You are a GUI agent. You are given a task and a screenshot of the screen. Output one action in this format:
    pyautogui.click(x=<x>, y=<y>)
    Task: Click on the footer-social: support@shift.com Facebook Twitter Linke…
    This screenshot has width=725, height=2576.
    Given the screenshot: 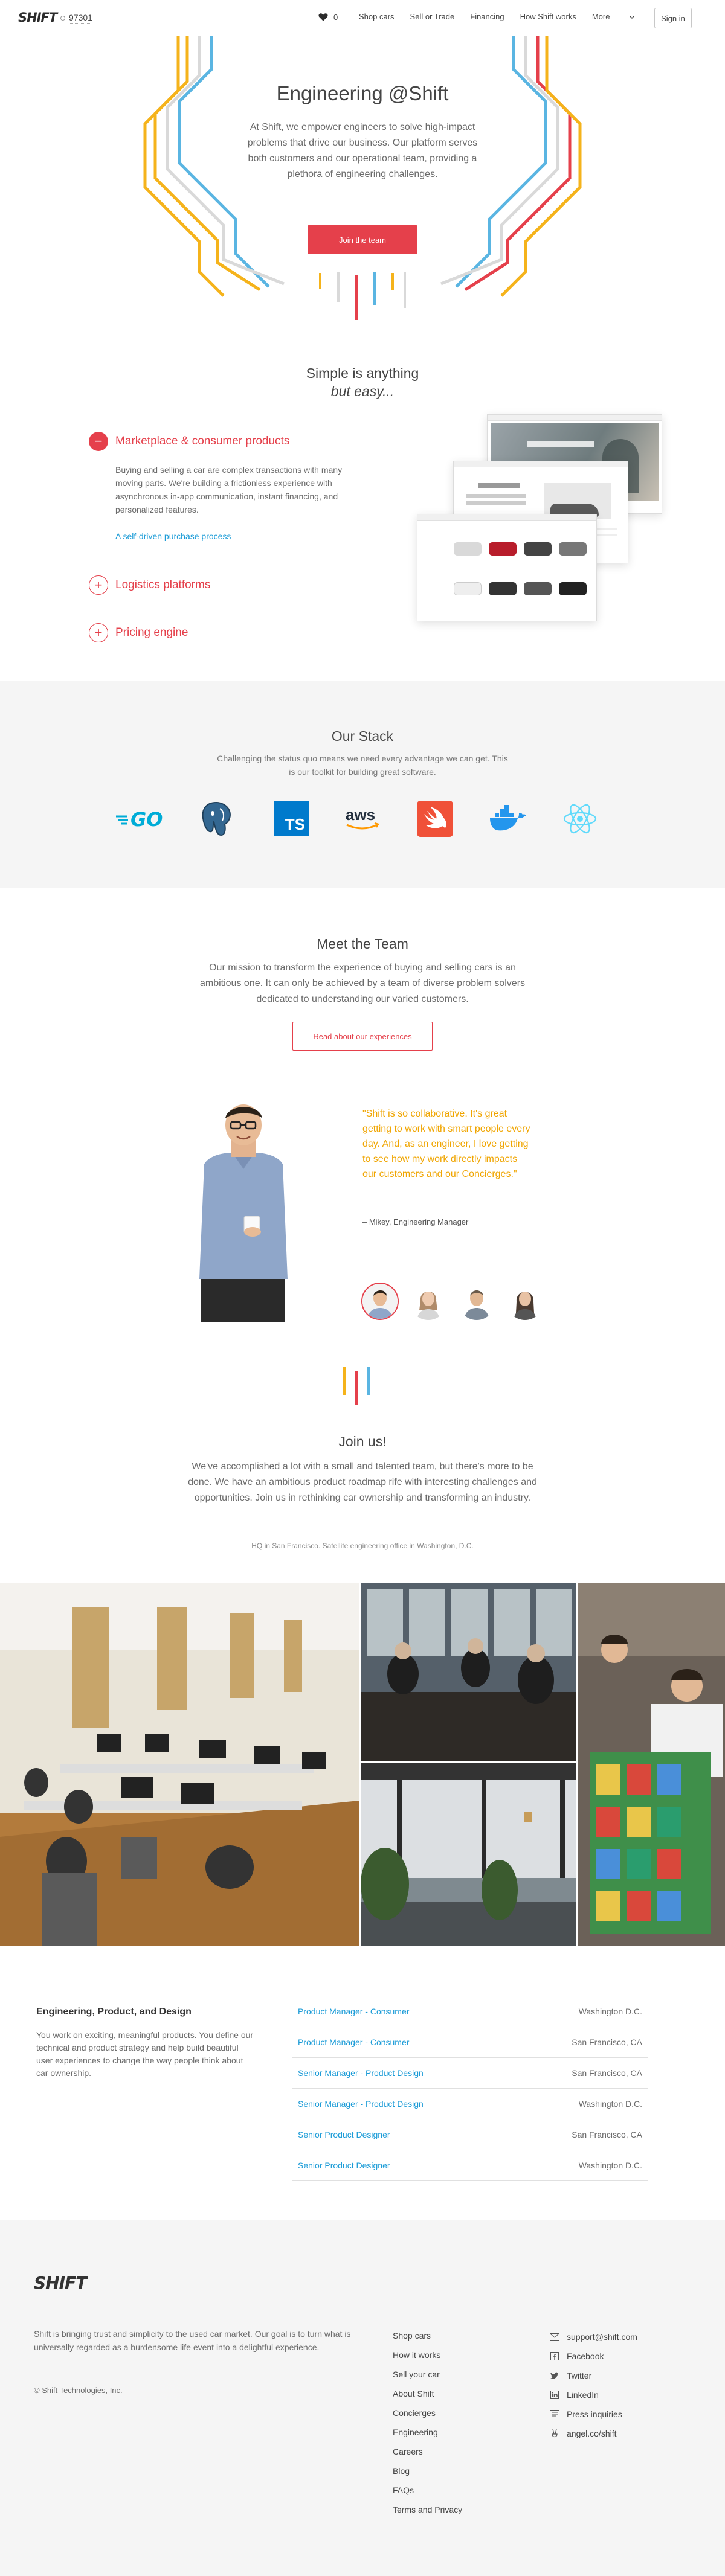 What is the action you would take?
    pyautogui.click(x=593, y=2385)
    